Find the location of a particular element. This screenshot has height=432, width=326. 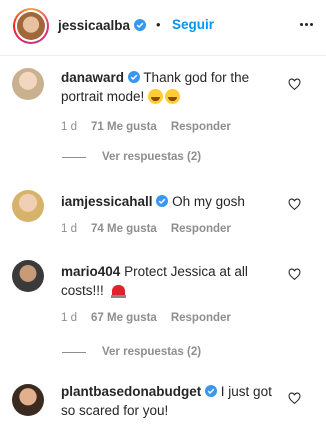

comment-likes: 71 Me gusta is located at coordinates (124, 127).